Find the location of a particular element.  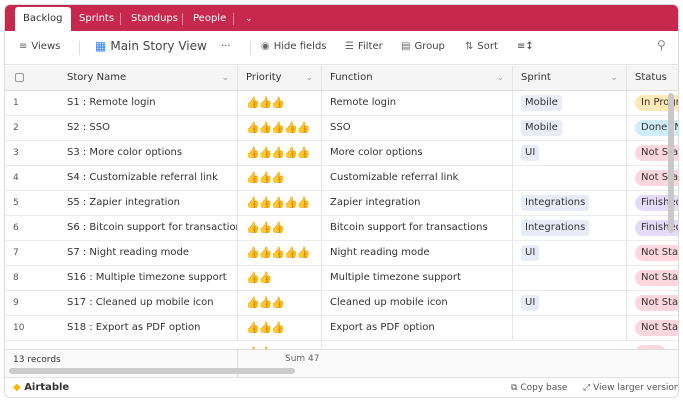

row-number: 3 is located at coordinates (16, 153).